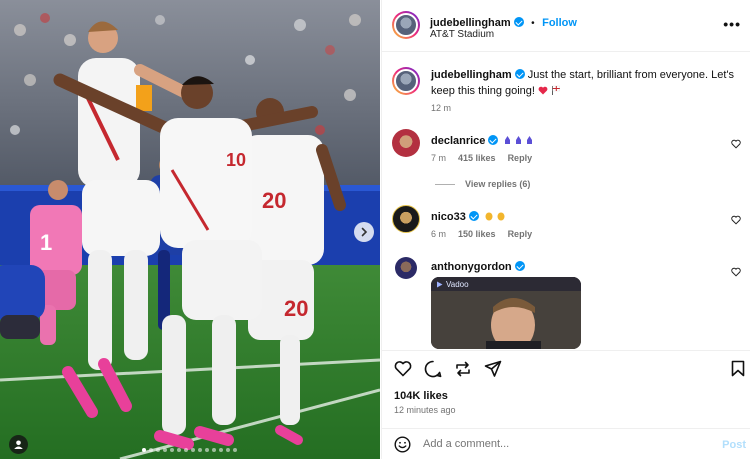  I want to click on comment-meta: 7 m 415 likes Reply, so click(481, 158).